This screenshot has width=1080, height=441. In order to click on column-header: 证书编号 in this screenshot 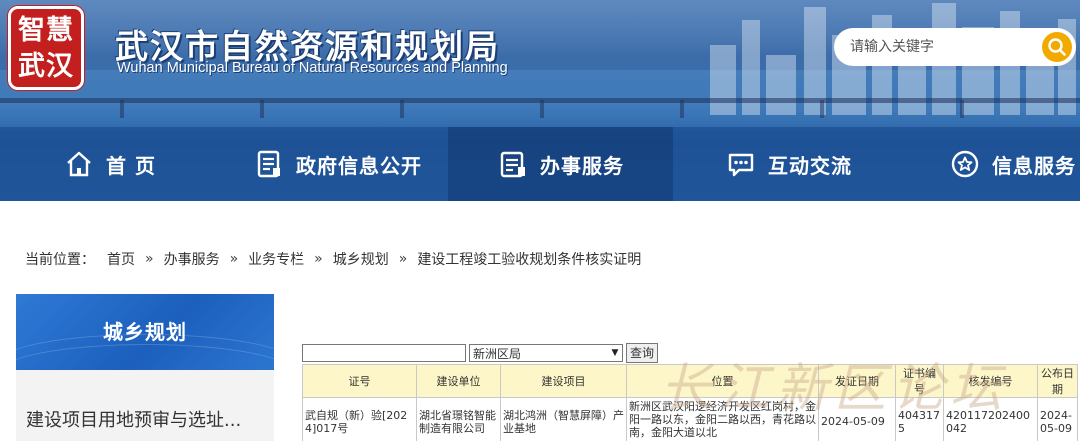, I will do `click(919, 381)`.